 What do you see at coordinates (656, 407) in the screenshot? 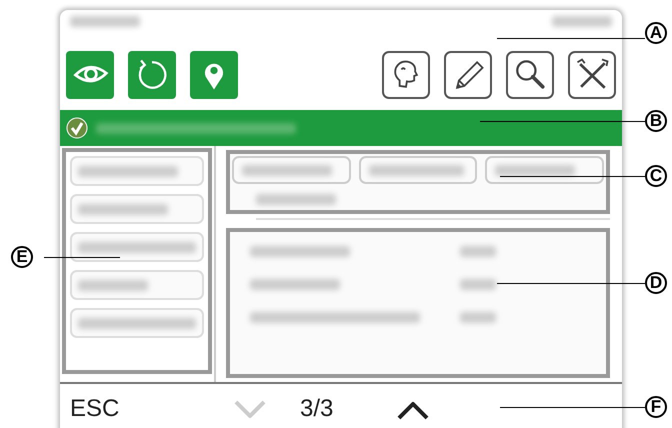
I see `callout-label: F` at bounding box center [656, 407].